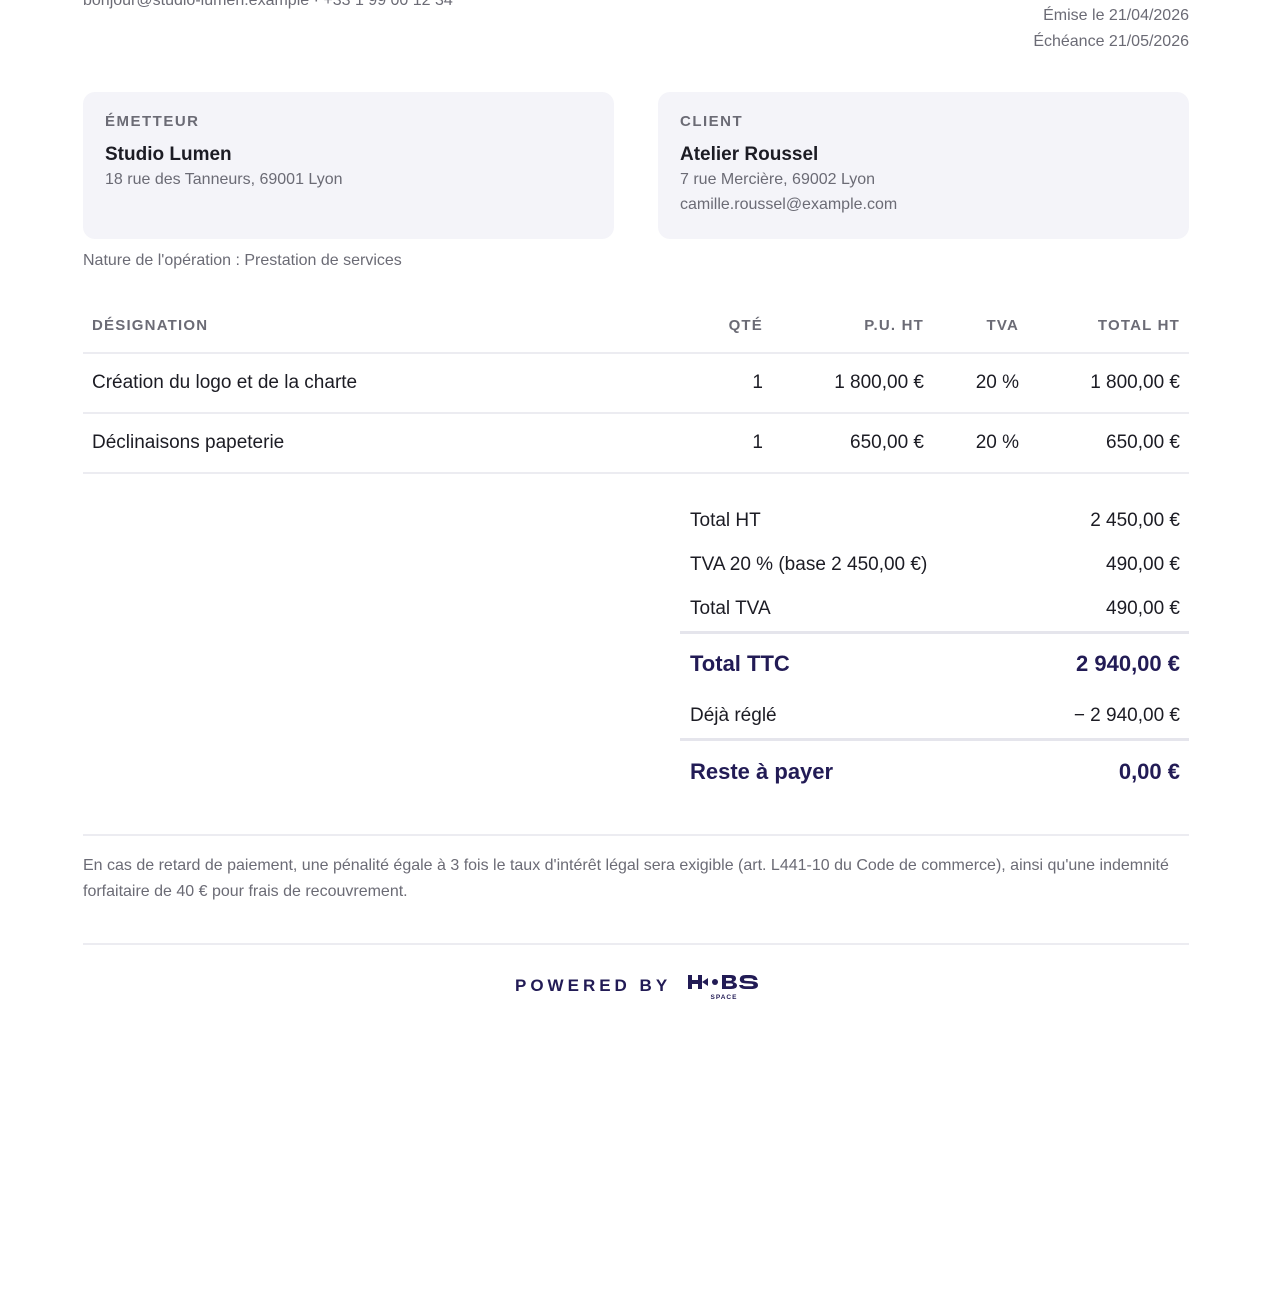  Describe the element at coordinates (1143, 442) in the screenshot. I see `row-total: 650,00 €` at that location.